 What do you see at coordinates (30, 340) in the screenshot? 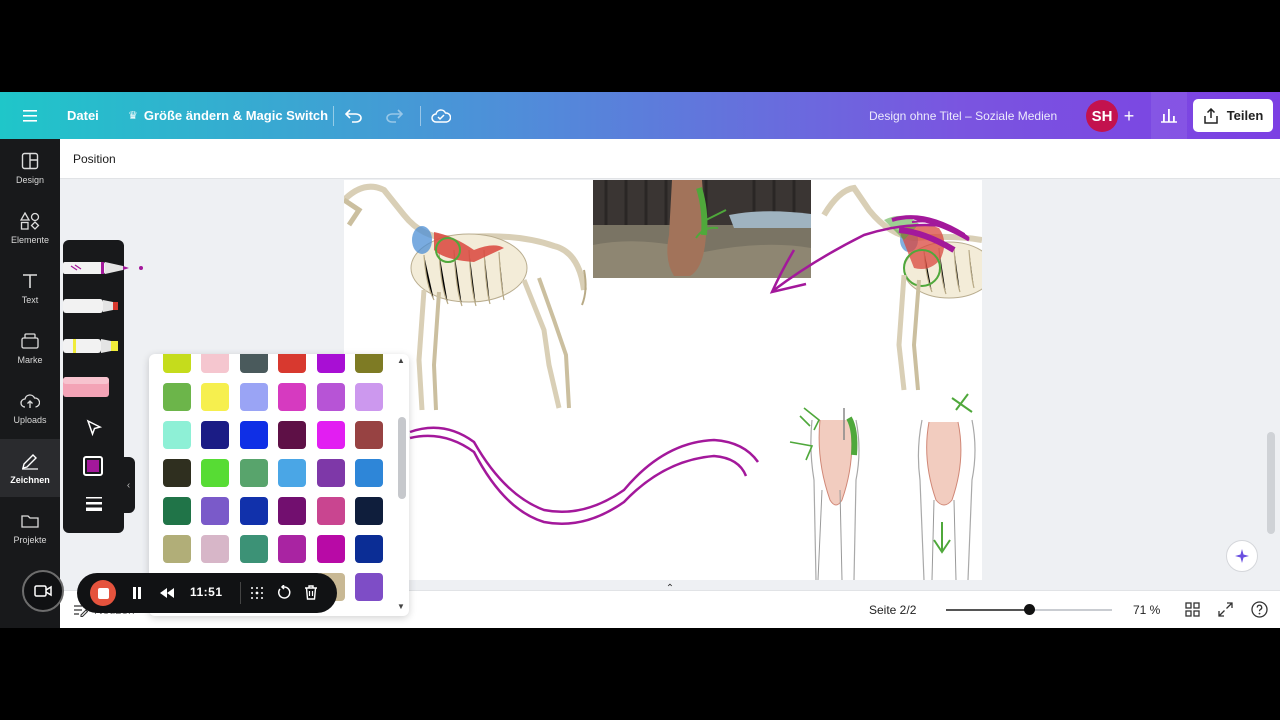
I see `brand-icon` at bounding box center [30, 340].